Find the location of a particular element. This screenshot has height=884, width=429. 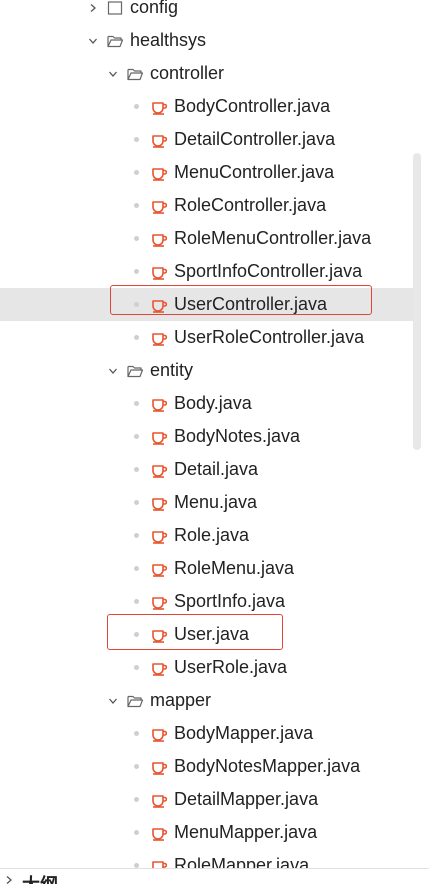

tree-file-row: RoleMapper.java is located at coordinates (210, 858).